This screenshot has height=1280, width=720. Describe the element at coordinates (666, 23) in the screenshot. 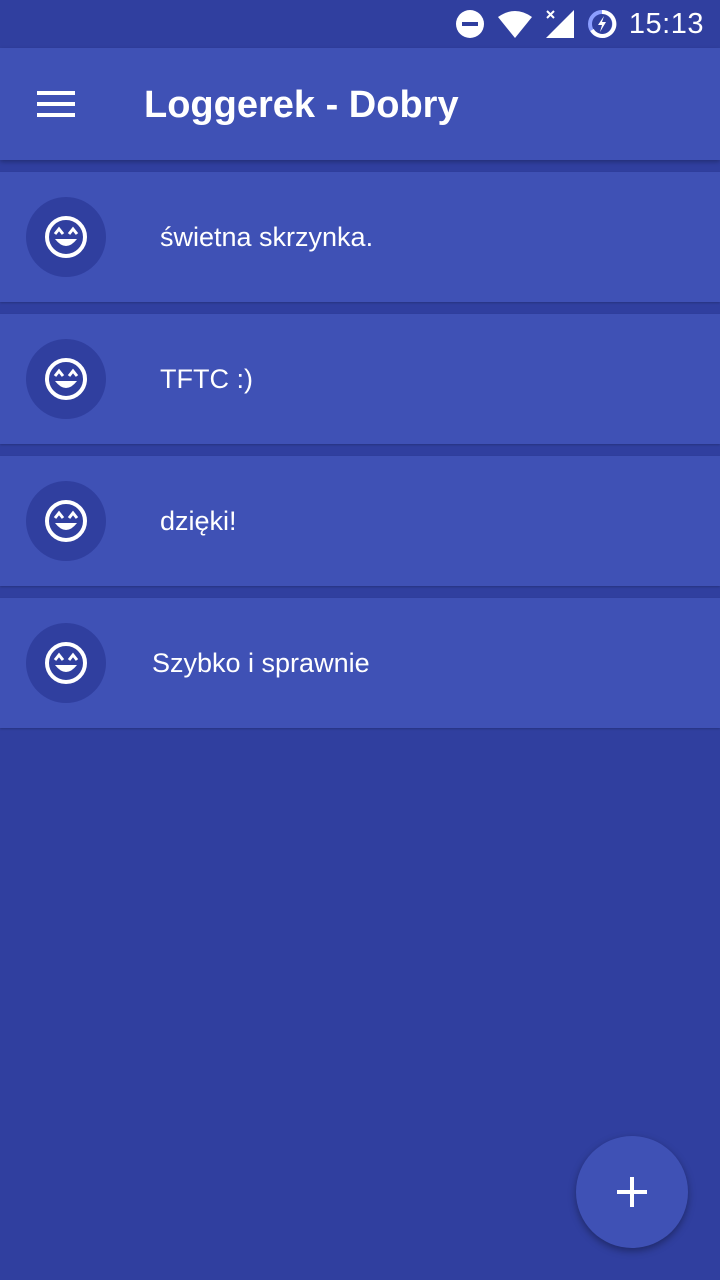

I see `status-time: 15:13` at that location.